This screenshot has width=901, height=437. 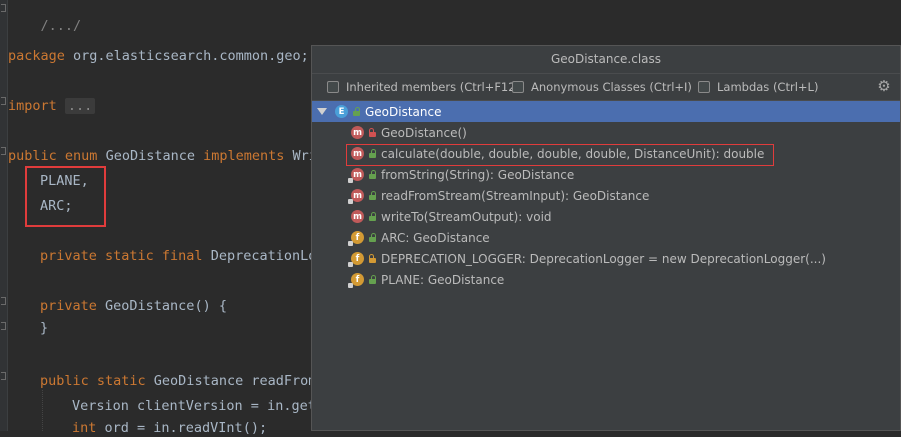 I want to click on code-line: int ord = in.readVInt();, so click(x=169, y=428).